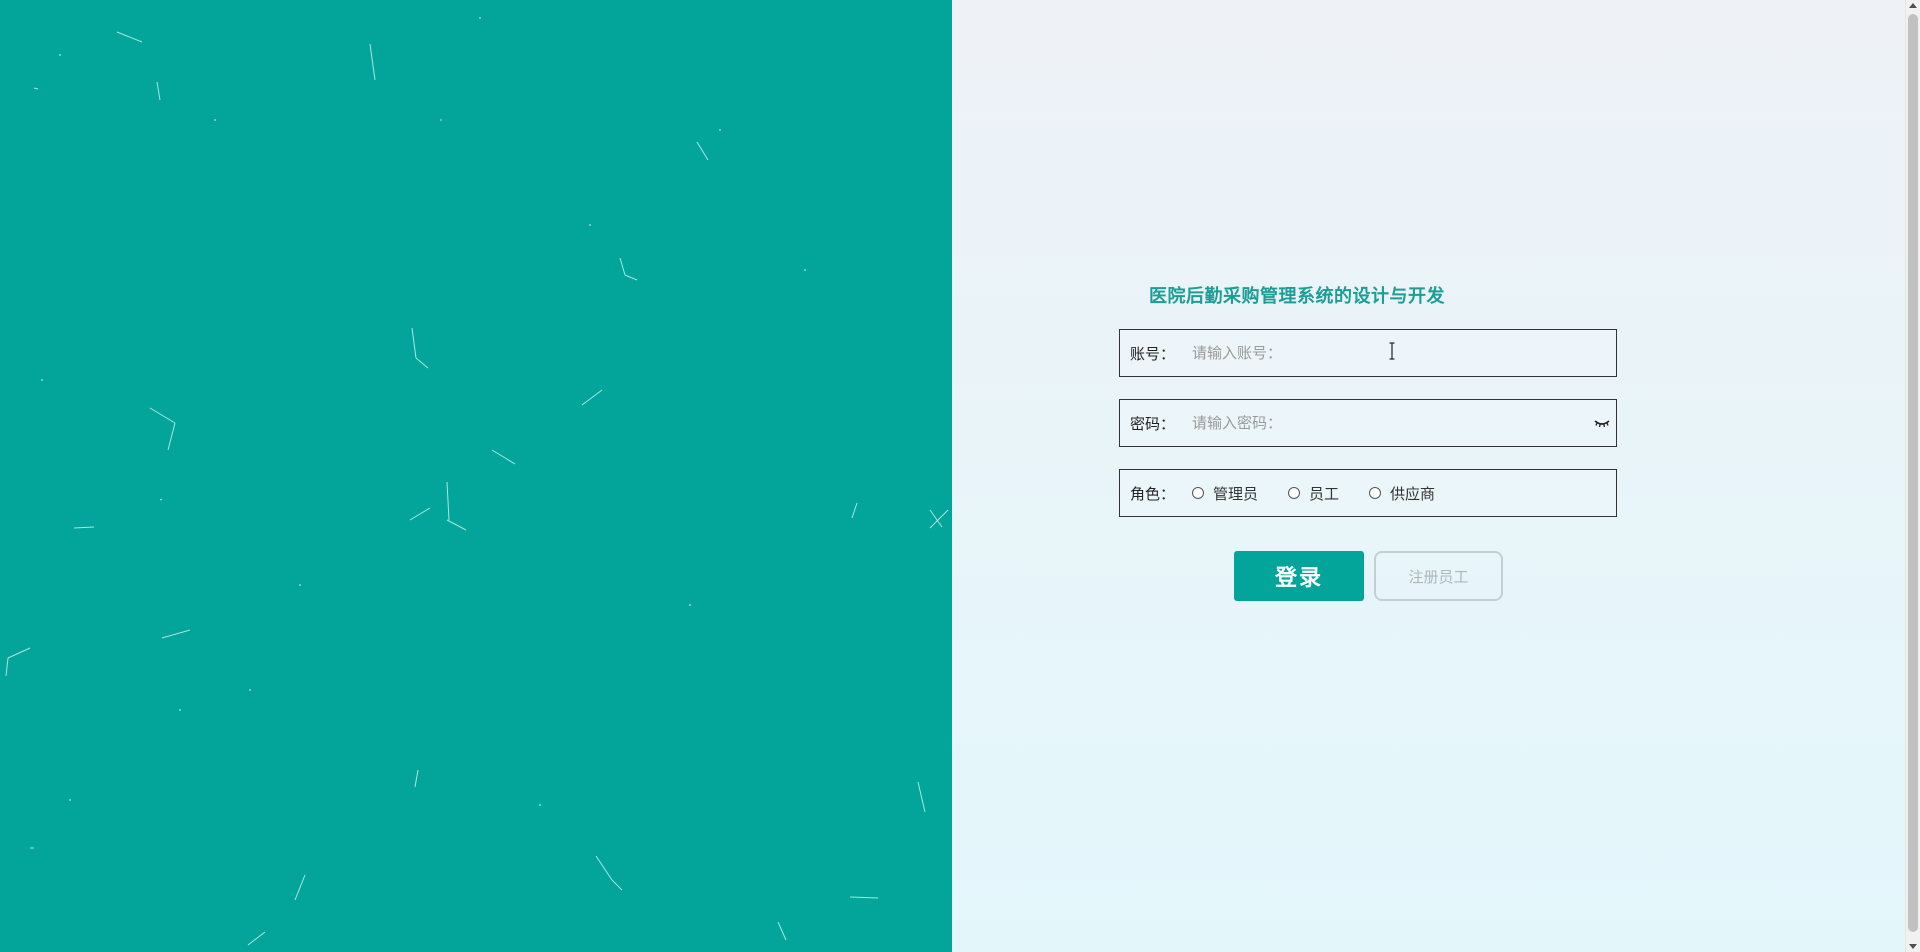 The height and width of the screenshot is (952, 1920). Describe the element at coordinates (1413, 493) in the screenshot. I see `role-option-label: 供应商` at that location.